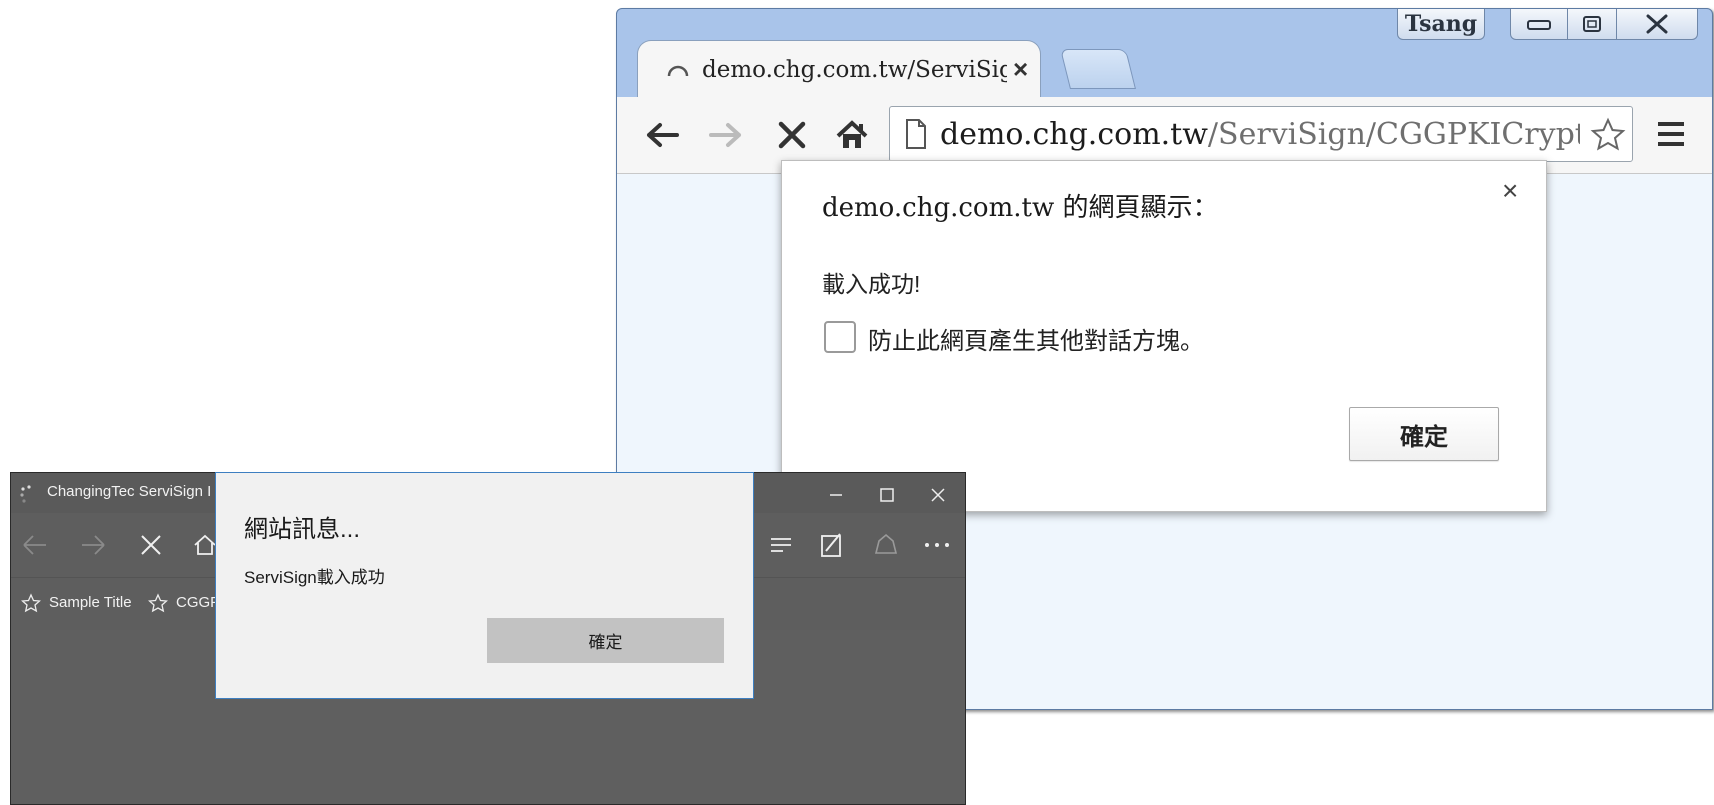  Describe the element at coordinates (1020, 69) in the screenshot. I see `tab-close-icon: ×` at that location.